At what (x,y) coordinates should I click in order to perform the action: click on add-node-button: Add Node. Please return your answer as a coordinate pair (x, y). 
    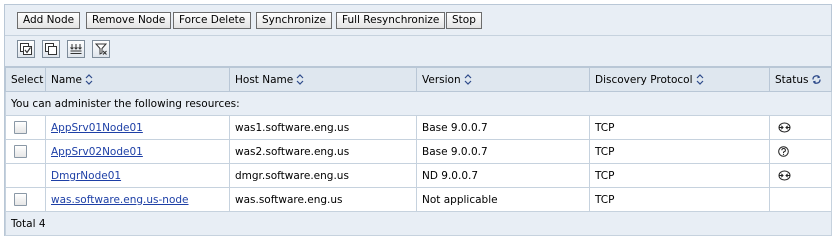
    Looking at the image, I should click on (49, 20).